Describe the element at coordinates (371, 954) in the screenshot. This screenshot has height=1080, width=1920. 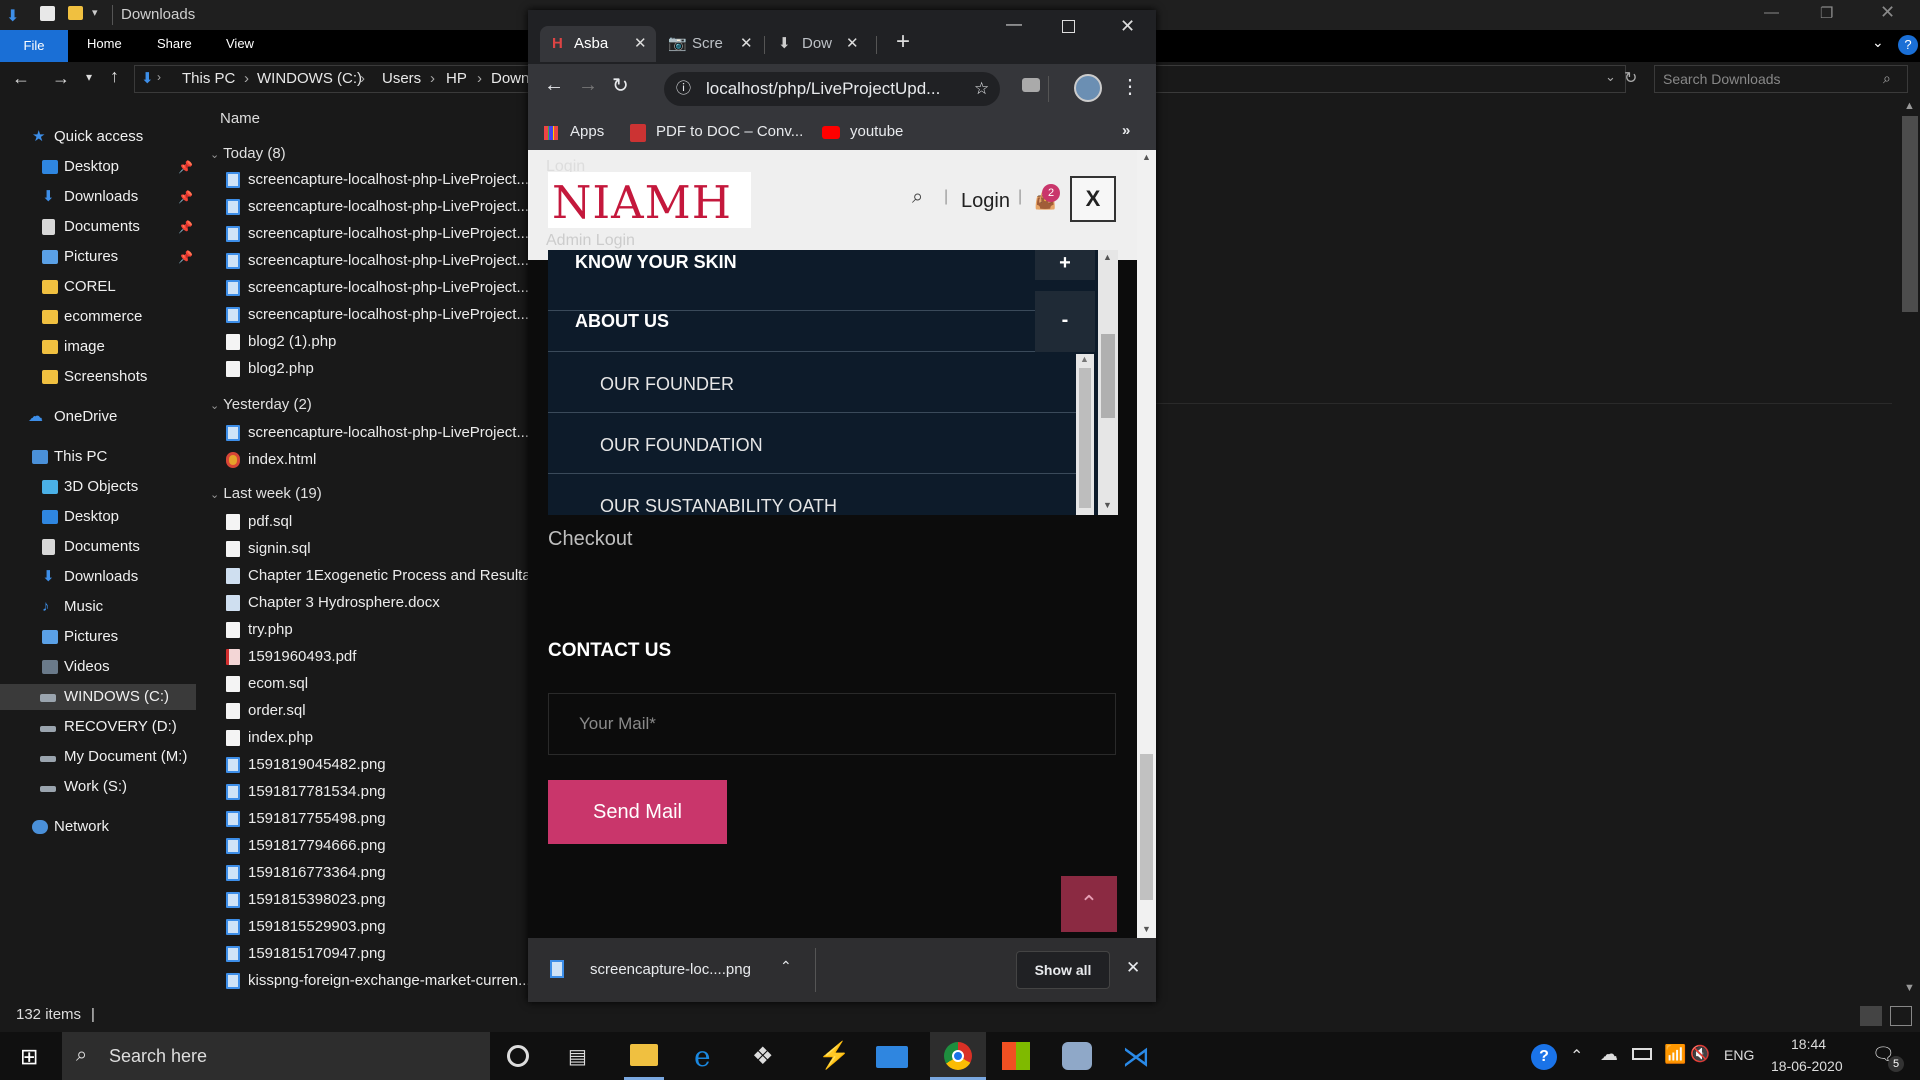
I see `file-row: 1591815170947.png` at that location.